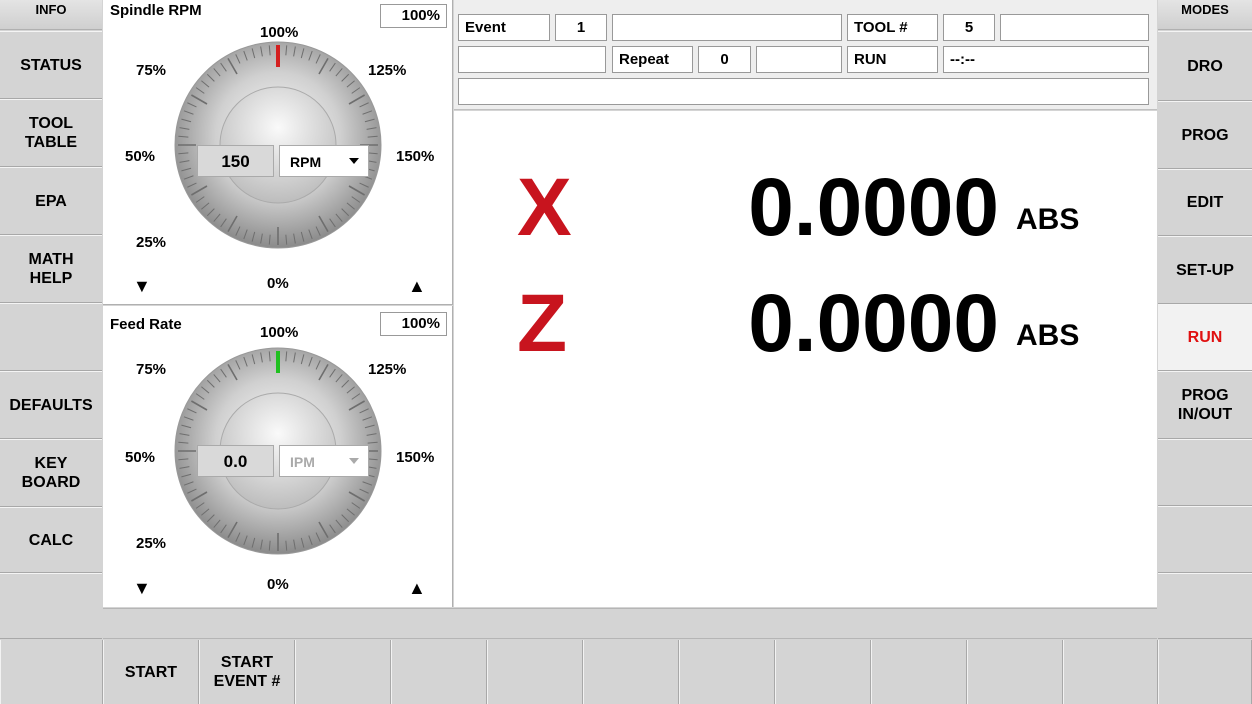 The image size is (1252, 704). Describe the element at coordinates (1048, 335) in the screenshot. I see `z-axis-mode: ABS` at that location.